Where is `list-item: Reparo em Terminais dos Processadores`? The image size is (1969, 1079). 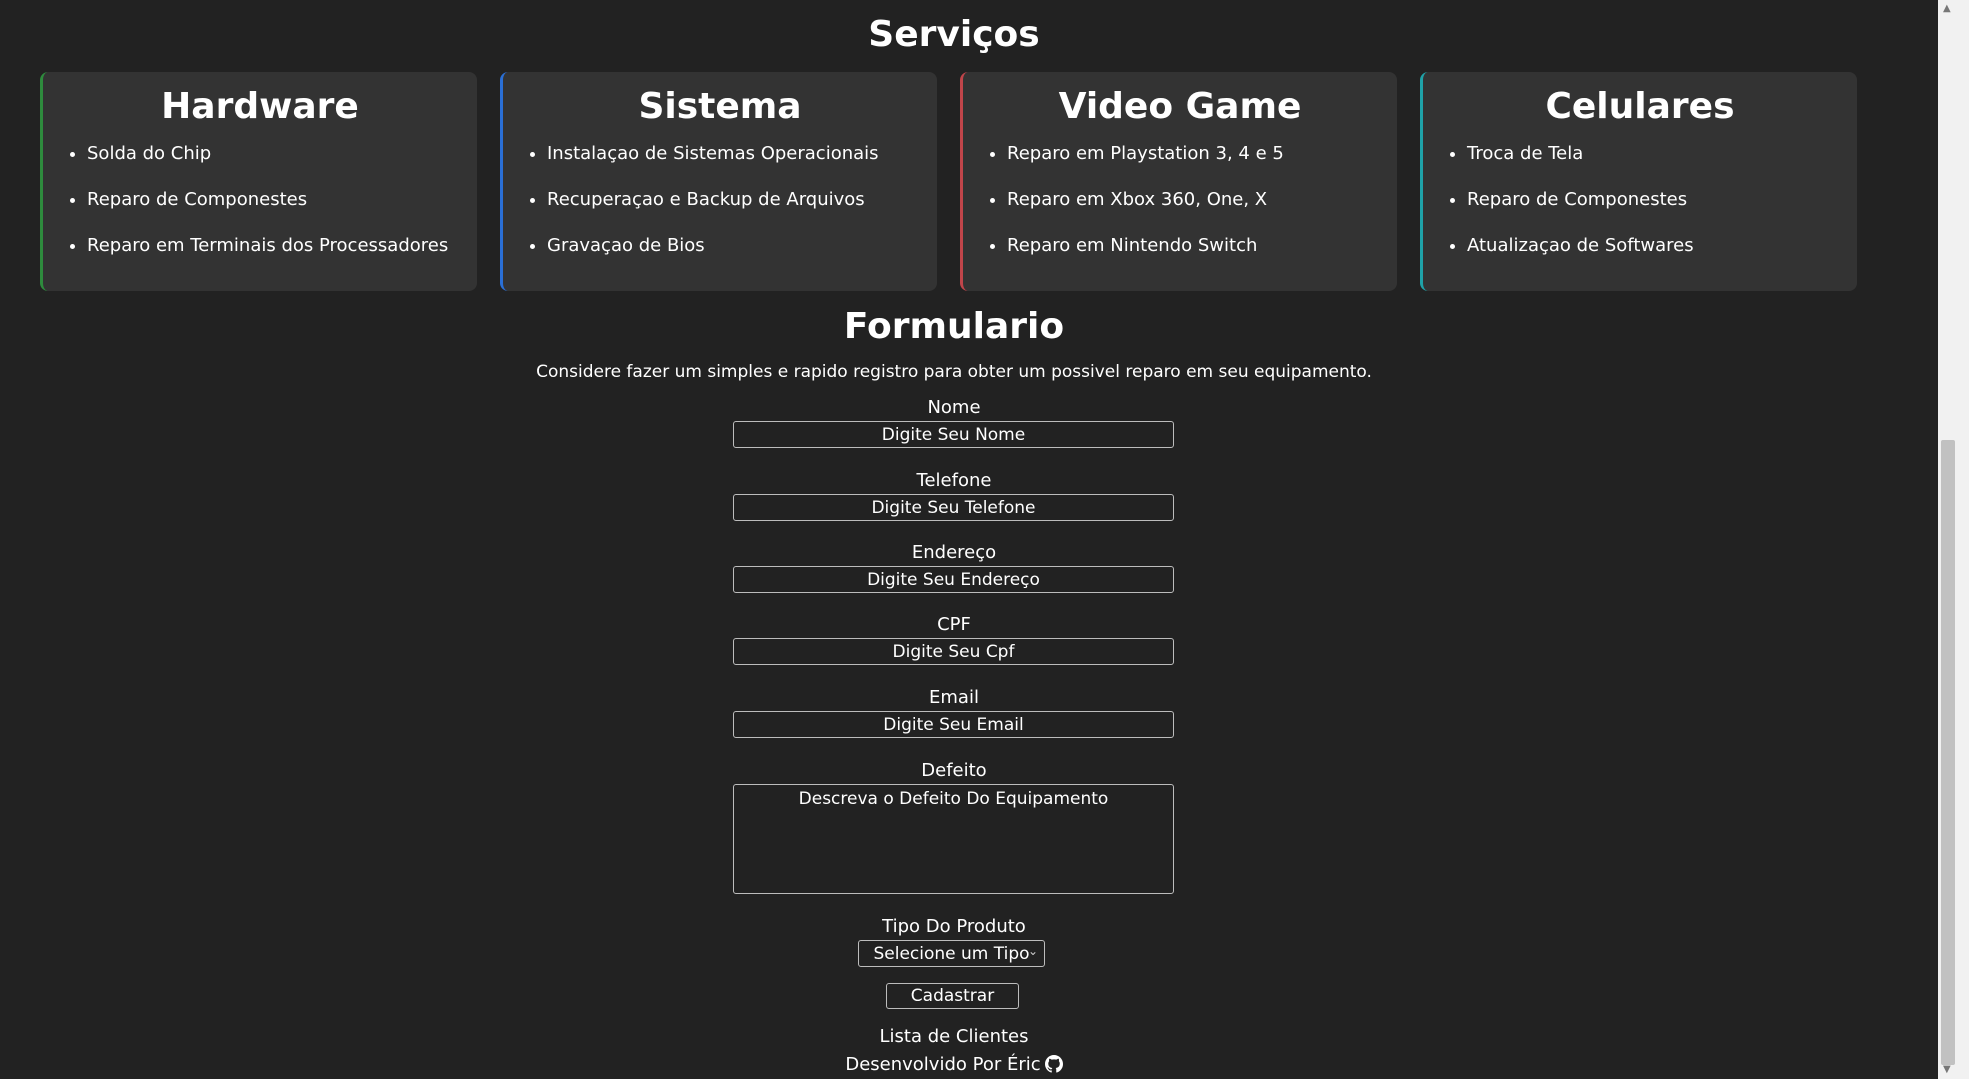
list-item: Reparo em Terminais dos Processadores is located at coordinates (282, 246).